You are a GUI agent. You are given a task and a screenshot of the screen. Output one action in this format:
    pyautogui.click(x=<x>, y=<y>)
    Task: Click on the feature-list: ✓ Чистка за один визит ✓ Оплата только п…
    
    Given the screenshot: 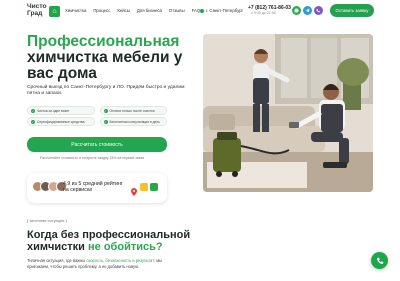 What is the action you would take?
    pyautogui.click(x=97, y=116)
    